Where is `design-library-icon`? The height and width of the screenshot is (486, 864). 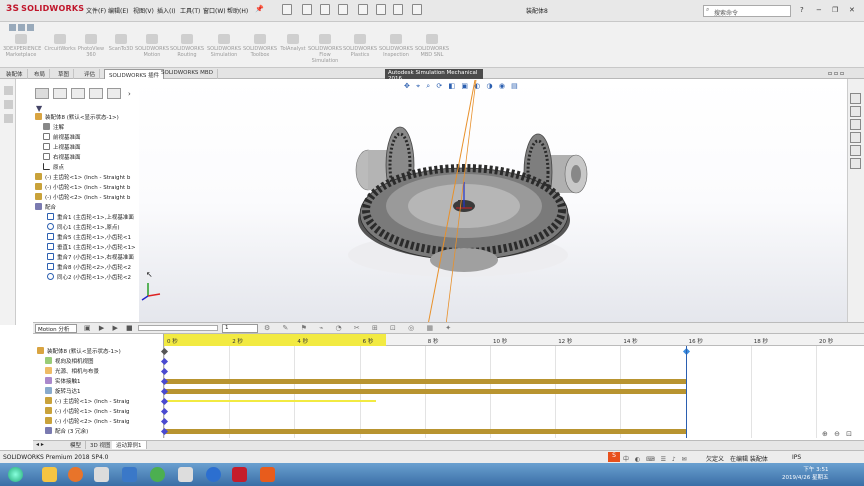 design-library-icon is located at coordinates (855, 111).